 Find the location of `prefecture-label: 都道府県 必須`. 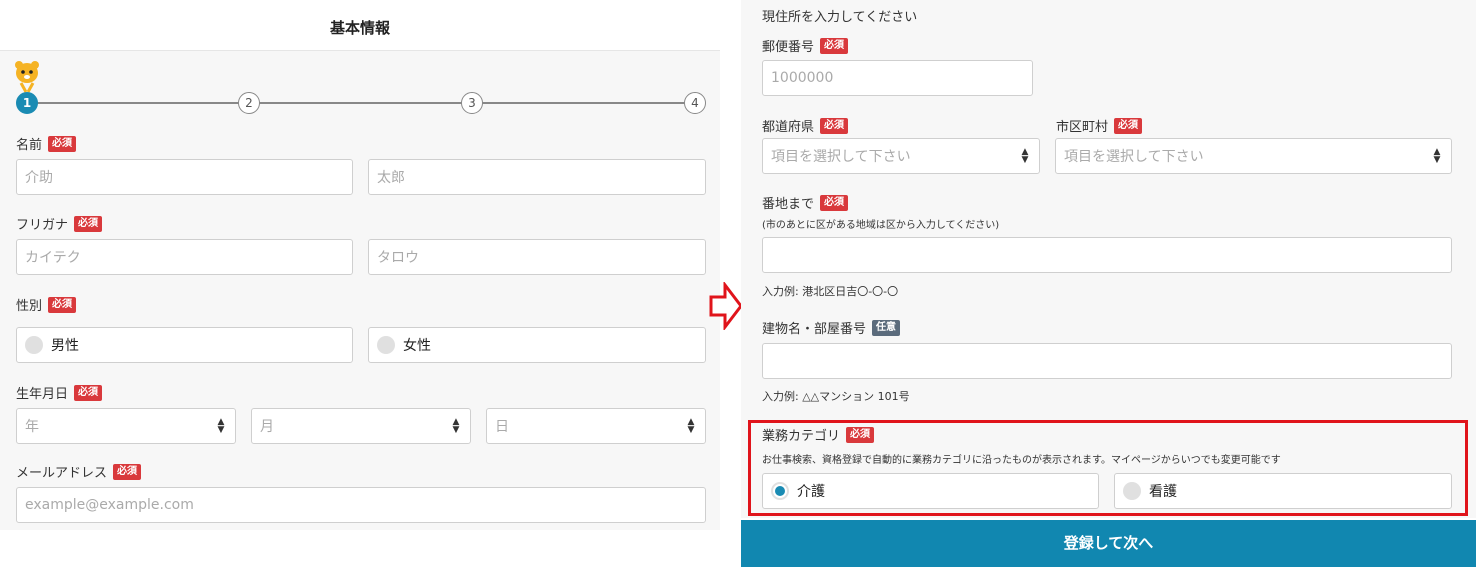

prefecture-label: 都道府県 必須 is located at coordinates (805, 125).